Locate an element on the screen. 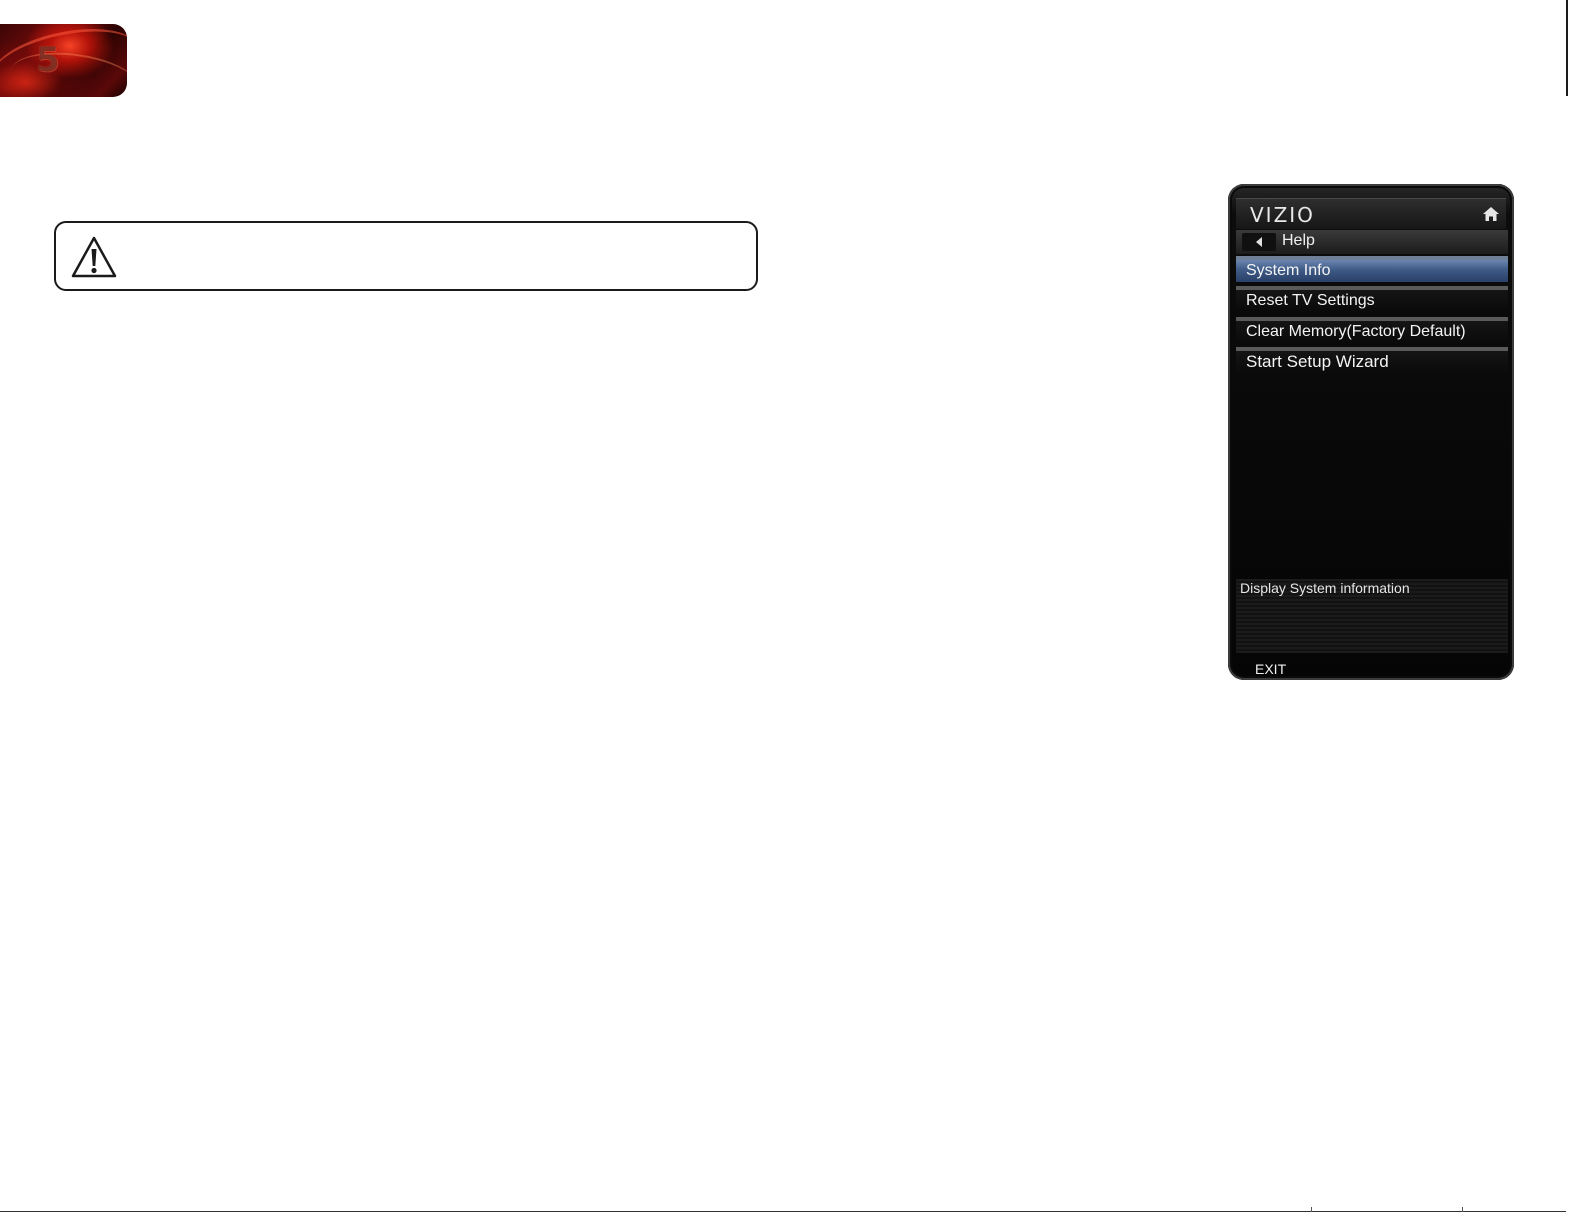 Image resolution: width=1585 pixels, height=1225 pixels. menu-item-clear-memory: Clear Memory(Factory Default) is located at coordinates (1372, 330).